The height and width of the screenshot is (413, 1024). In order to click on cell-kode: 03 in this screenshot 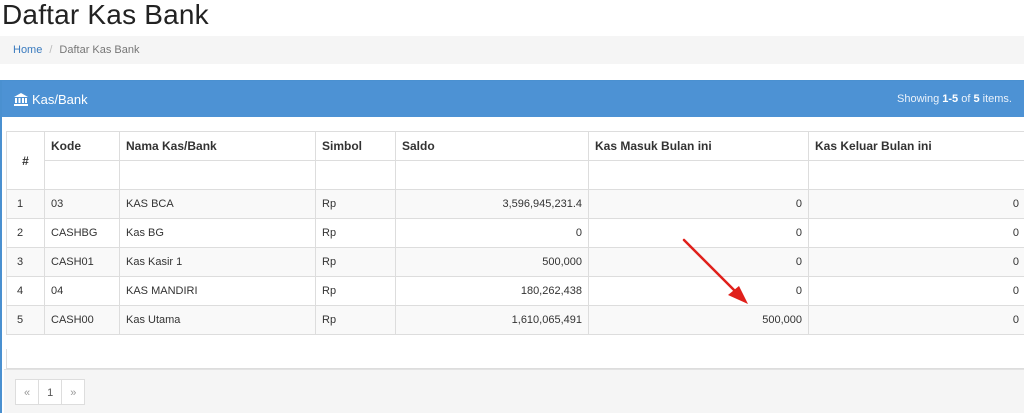, I will do `click(82, 204)`.